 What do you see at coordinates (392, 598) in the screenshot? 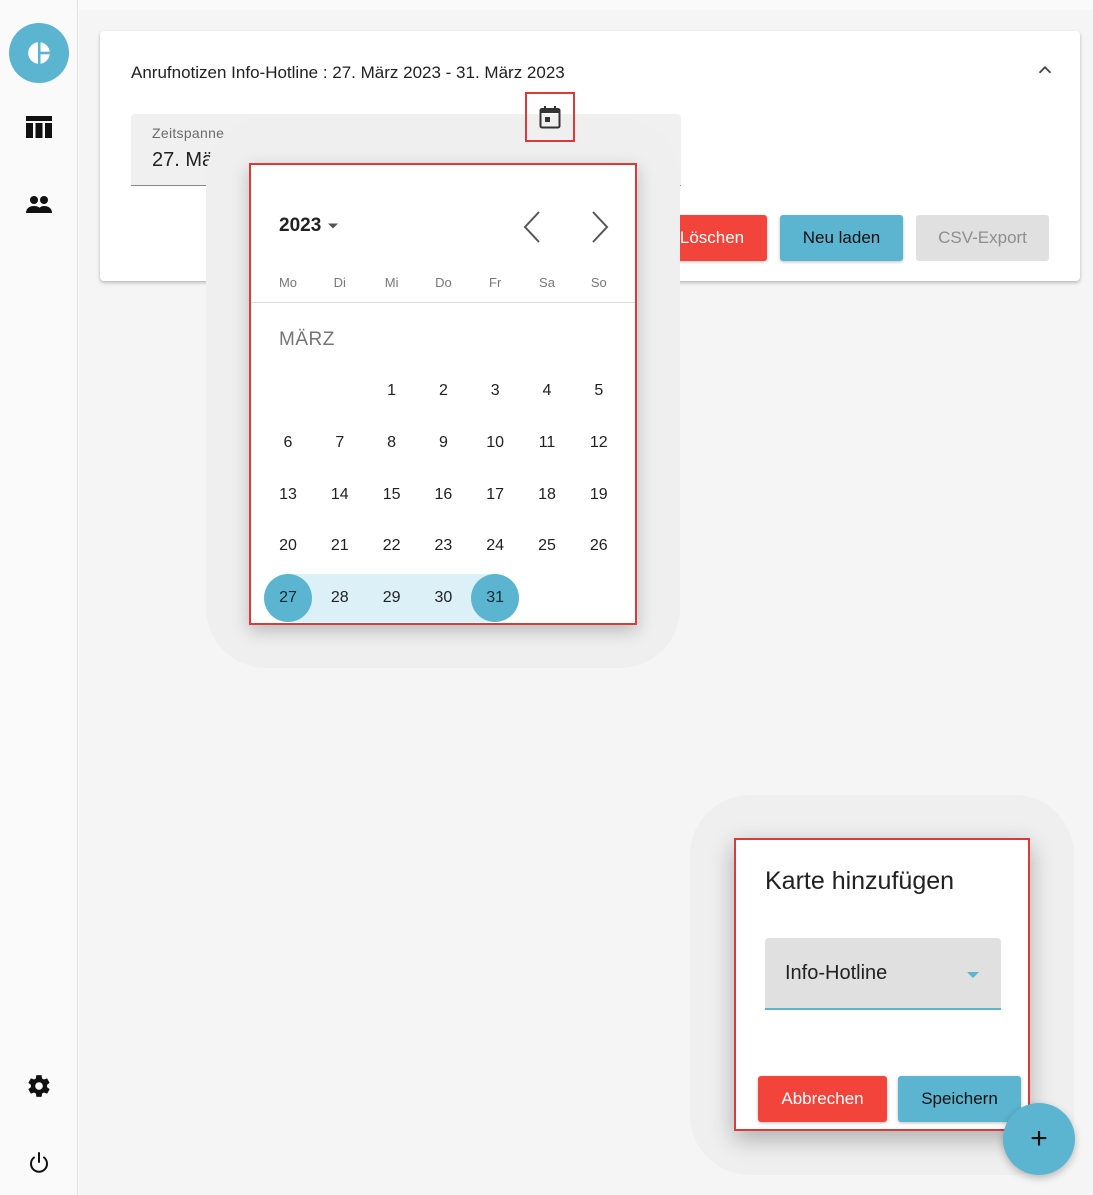
I see `day-cell: 29` at bounding box center [392, 598].